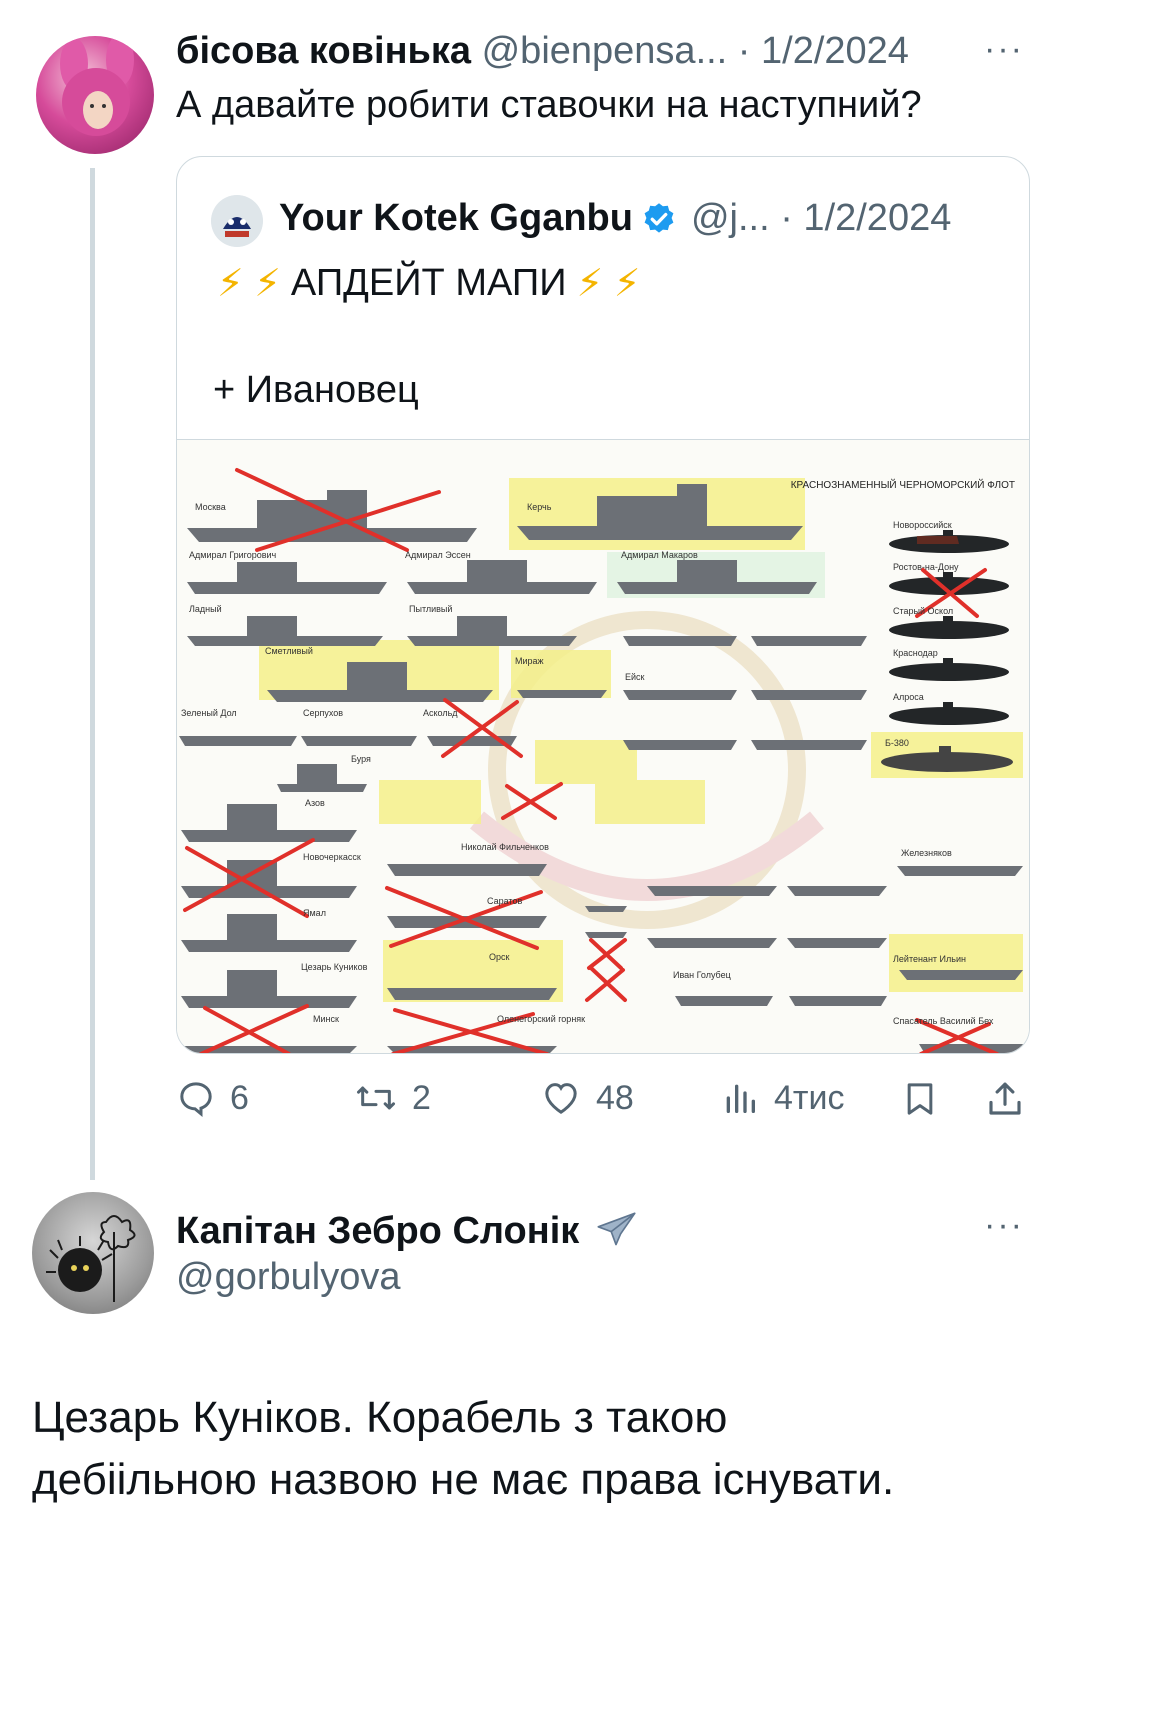  What do you see at coordinates (196, 1100) in the screenshot?
I see `reply-icon` at bounding box center [196, 1100].